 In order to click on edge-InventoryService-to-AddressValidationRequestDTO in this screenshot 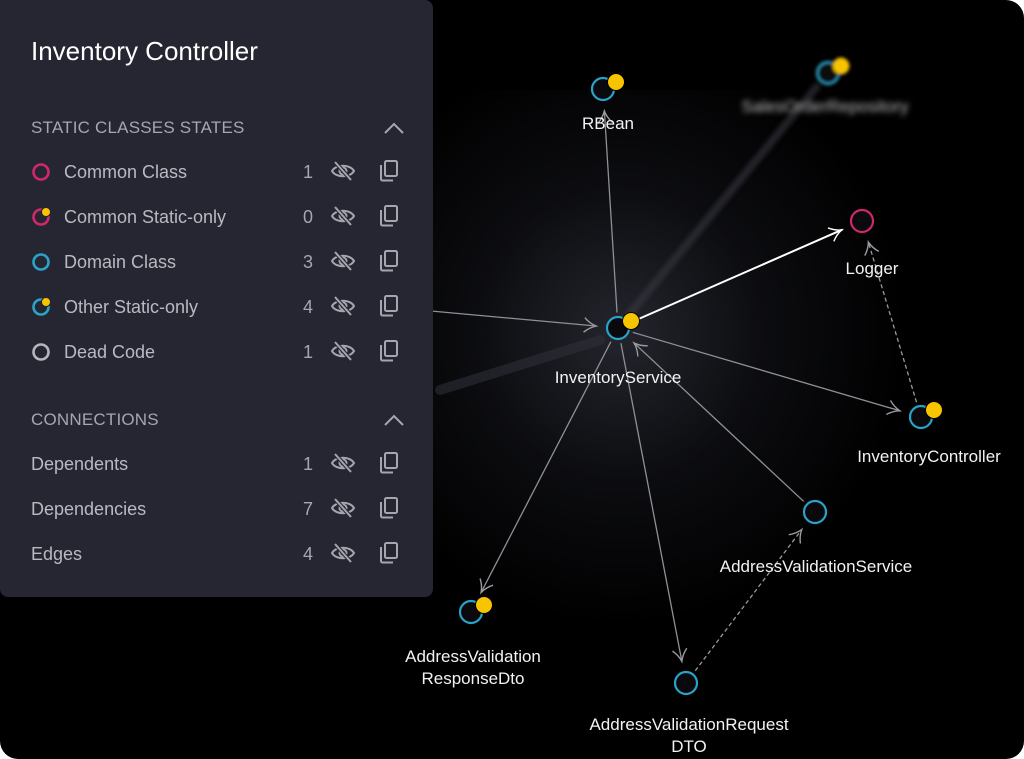, I will do `click(654, 503)`.